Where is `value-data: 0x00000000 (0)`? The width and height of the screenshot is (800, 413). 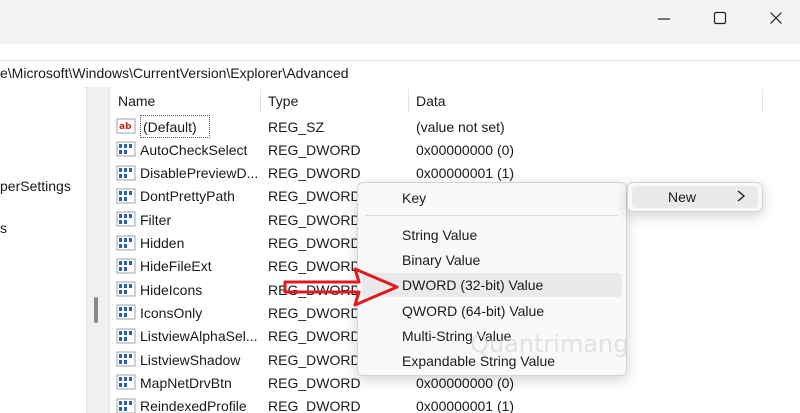
value-data: 0x00000000 (0) is located at coordinates (465, 149).